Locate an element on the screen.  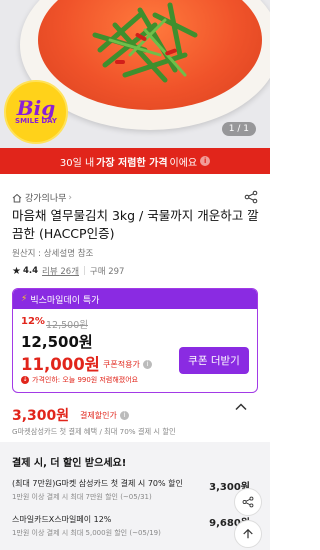
sale-price: 12,500원 is located at coordinates (57, 342).